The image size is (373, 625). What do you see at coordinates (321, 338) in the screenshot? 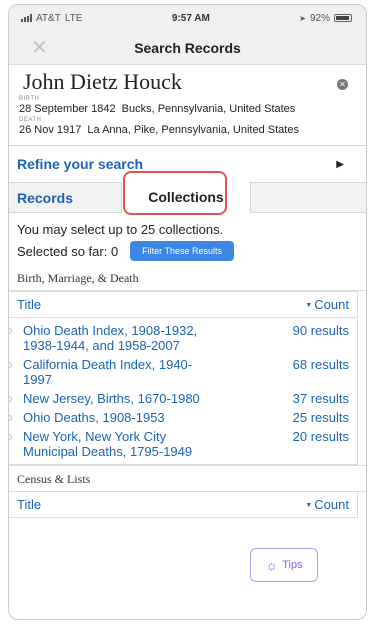
I see `collection-count: 90 results` at bounding box center [321, 338].